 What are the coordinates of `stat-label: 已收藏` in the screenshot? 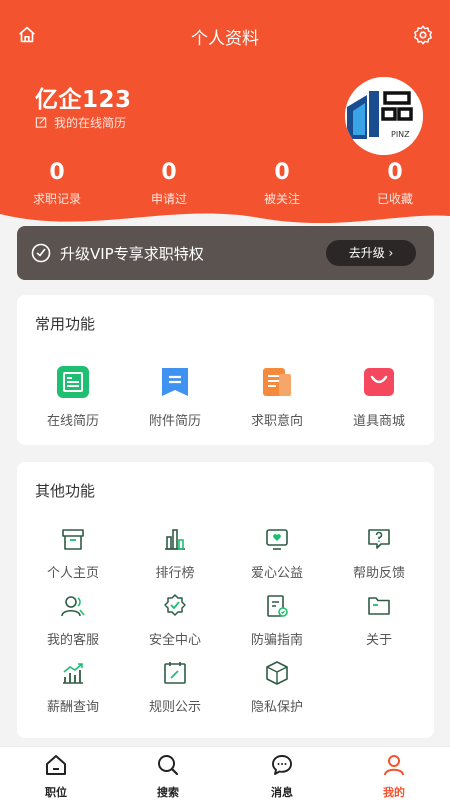 It's located at (394, 199).